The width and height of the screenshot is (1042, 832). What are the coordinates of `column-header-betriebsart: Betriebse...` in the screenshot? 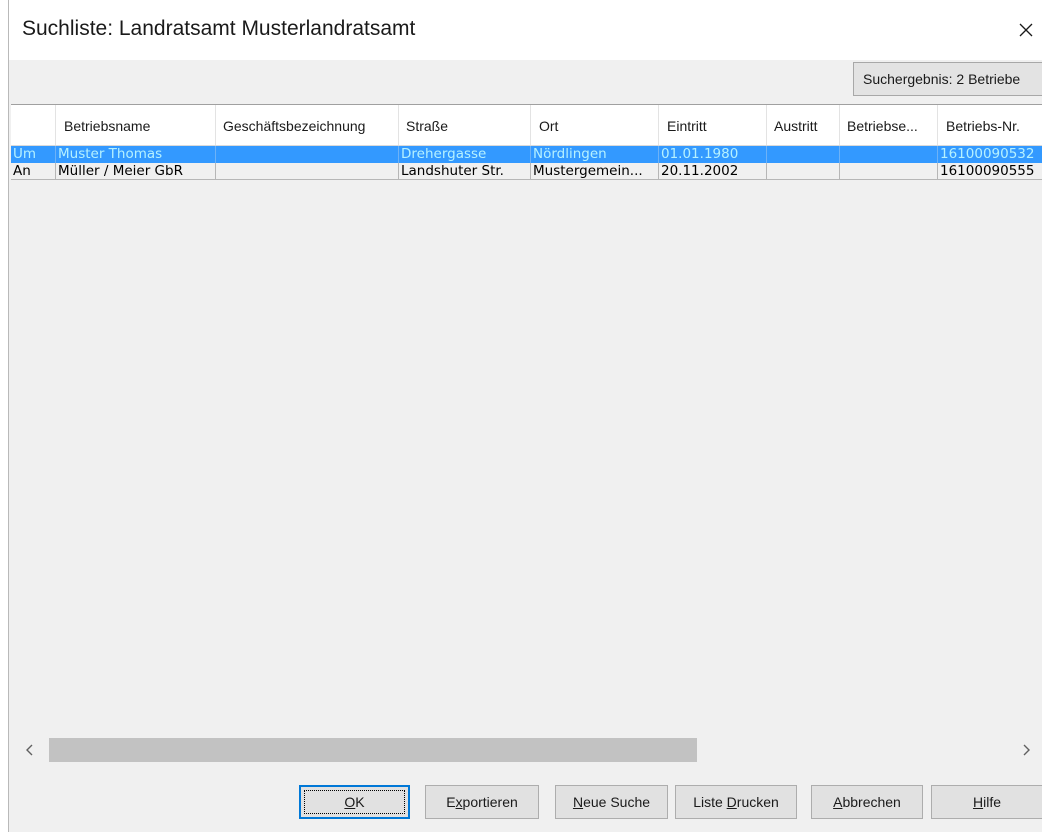 It's located at (889, 125).